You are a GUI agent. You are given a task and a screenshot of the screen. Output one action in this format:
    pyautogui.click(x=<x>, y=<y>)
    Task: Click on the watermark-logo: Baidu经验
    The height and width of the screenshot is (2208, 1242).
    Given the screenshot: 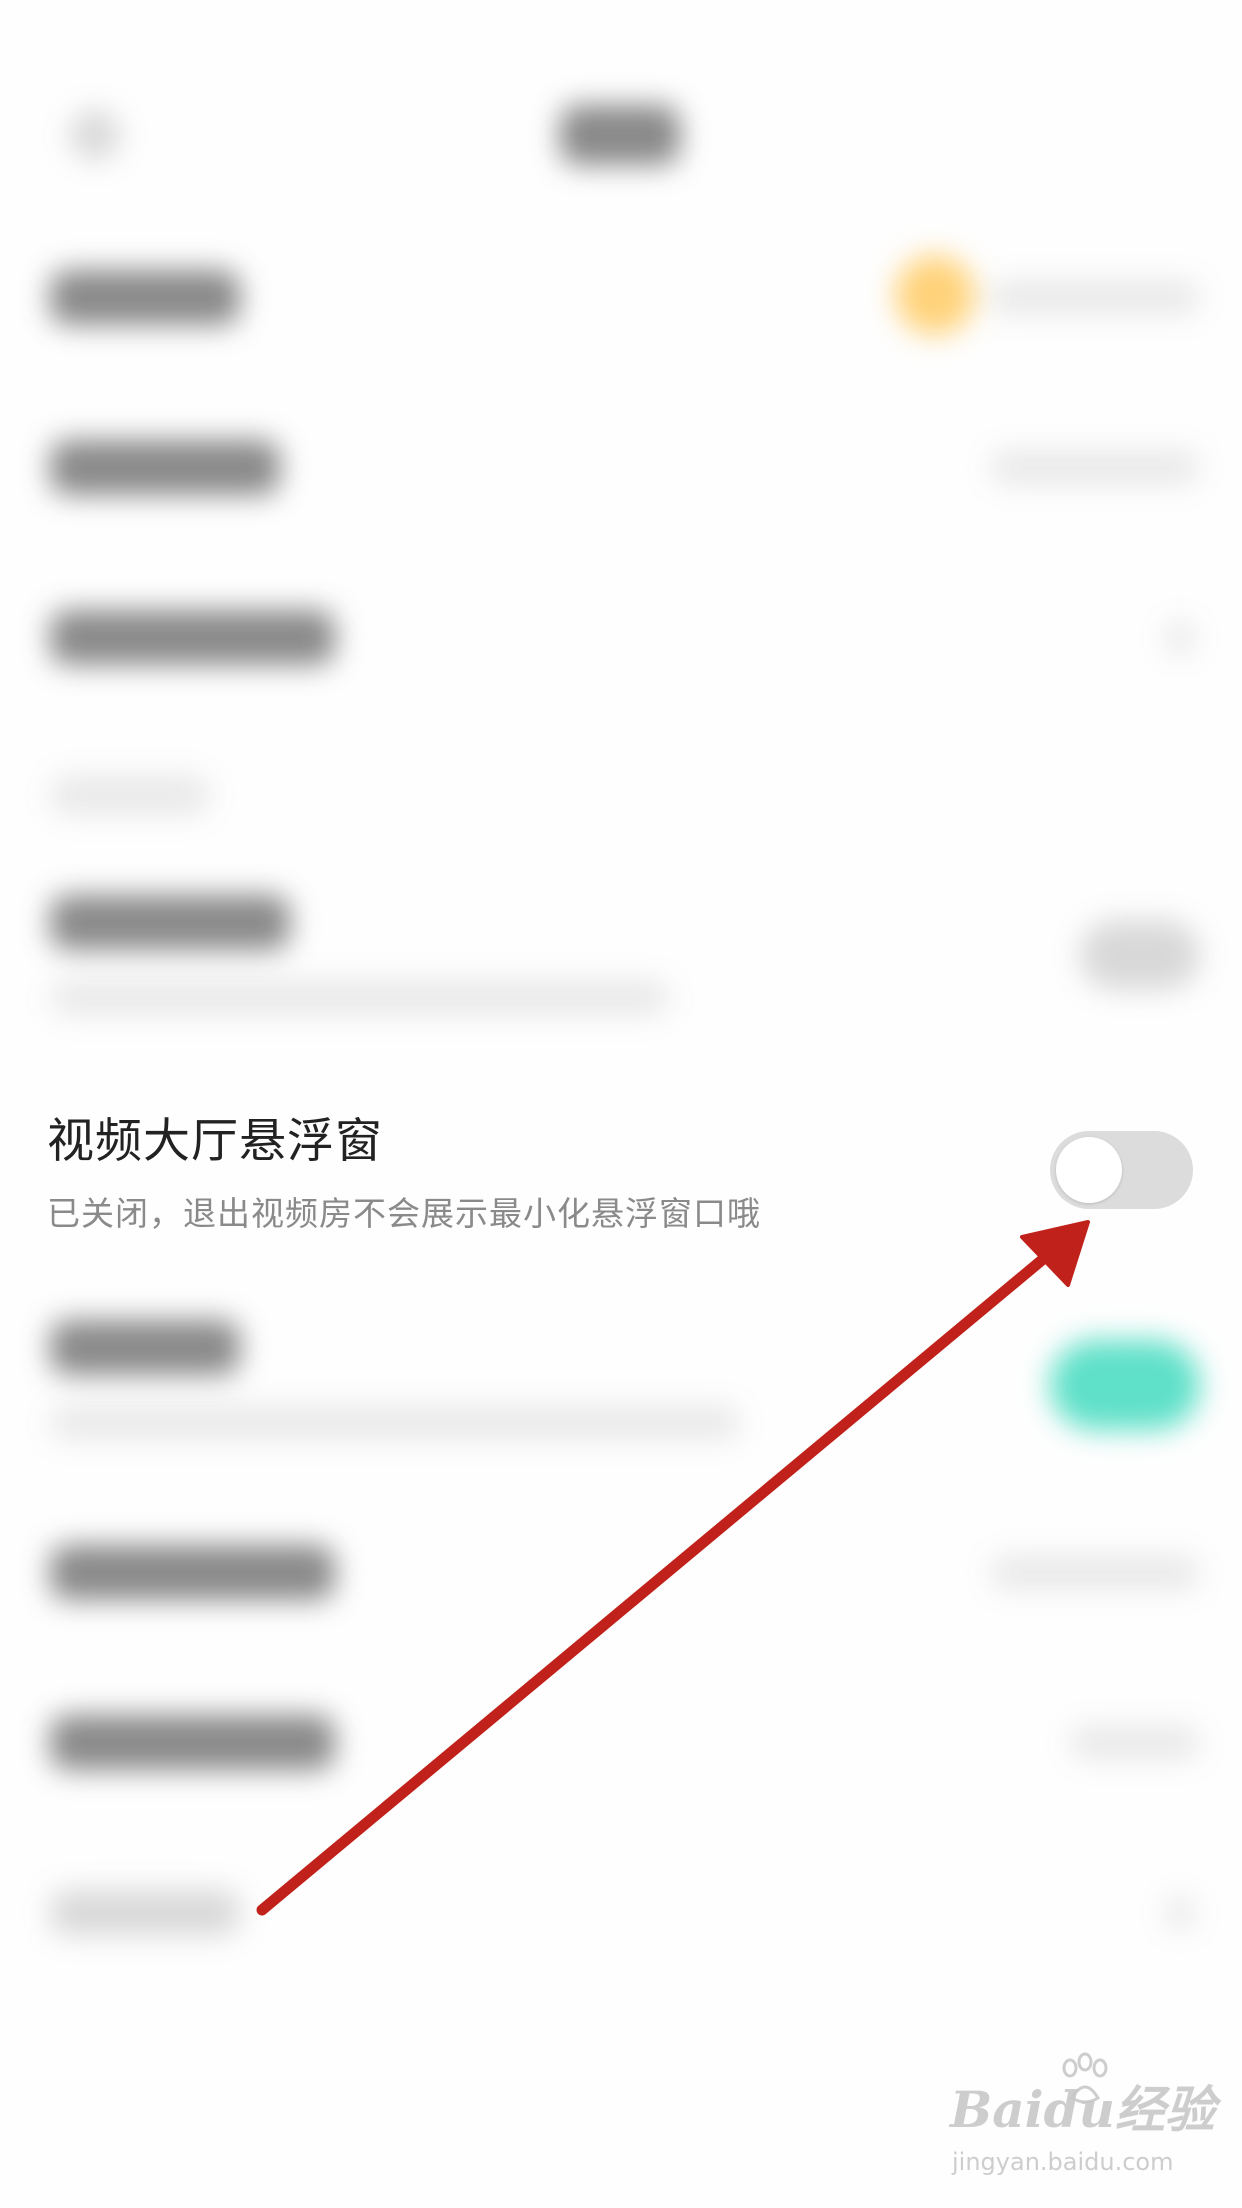 What is the action you would take?
    pyautogui.click(x=1082, y=2109)
    